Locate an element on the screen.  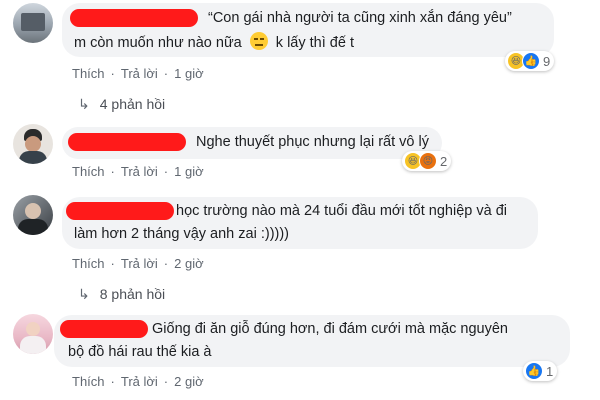
reaction-summary: 😆 😡 2 is located at coordinates (427, 161).